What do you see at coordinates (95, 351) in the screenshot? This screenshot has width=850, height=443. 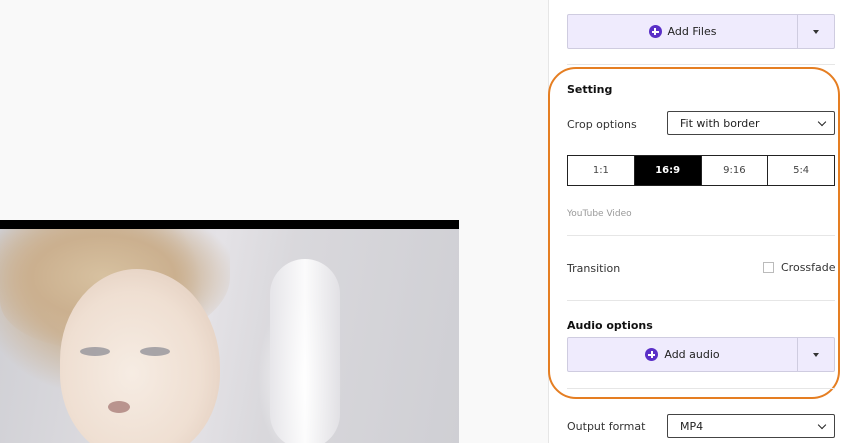 I see `child-eye-left` at bounding box center [95, 351].